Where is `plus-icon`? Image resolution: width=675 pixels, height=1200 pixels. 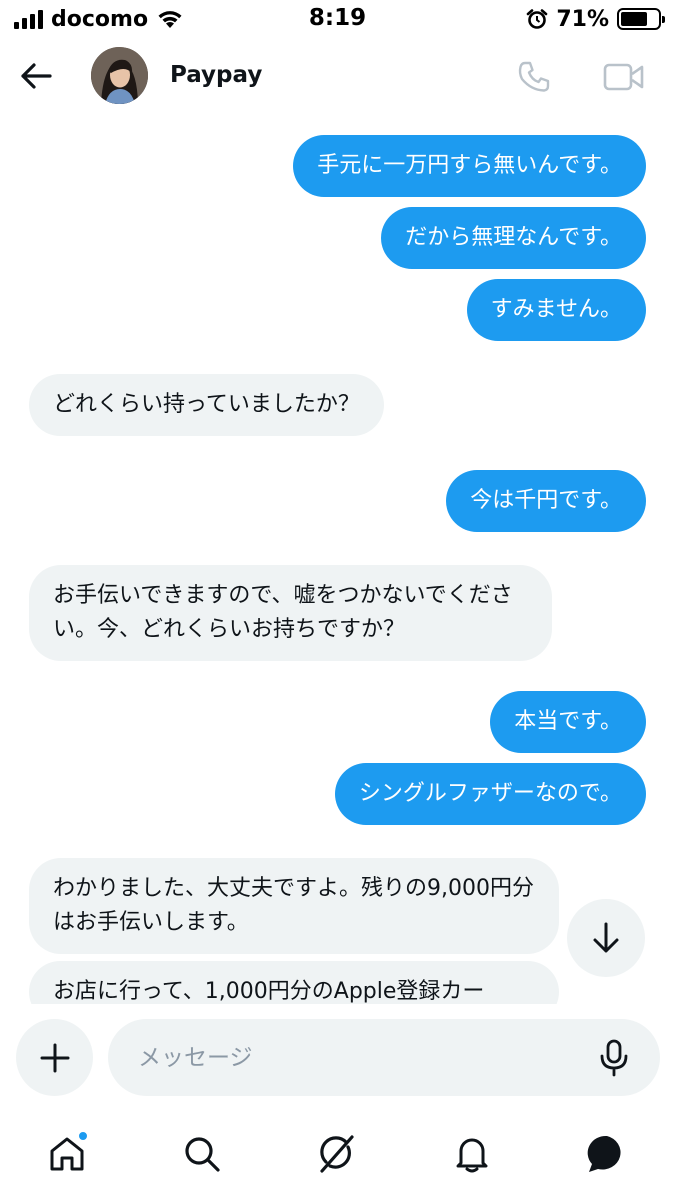
plus-icon is located at coordinates (54, 1057).